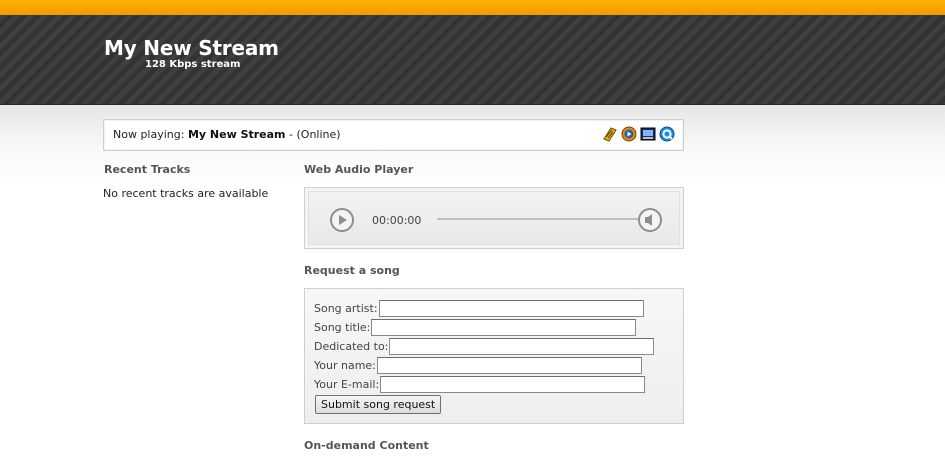 This screenshot has height=462, width=945. I want to click on dedicated-to-input, so click(522, 346).